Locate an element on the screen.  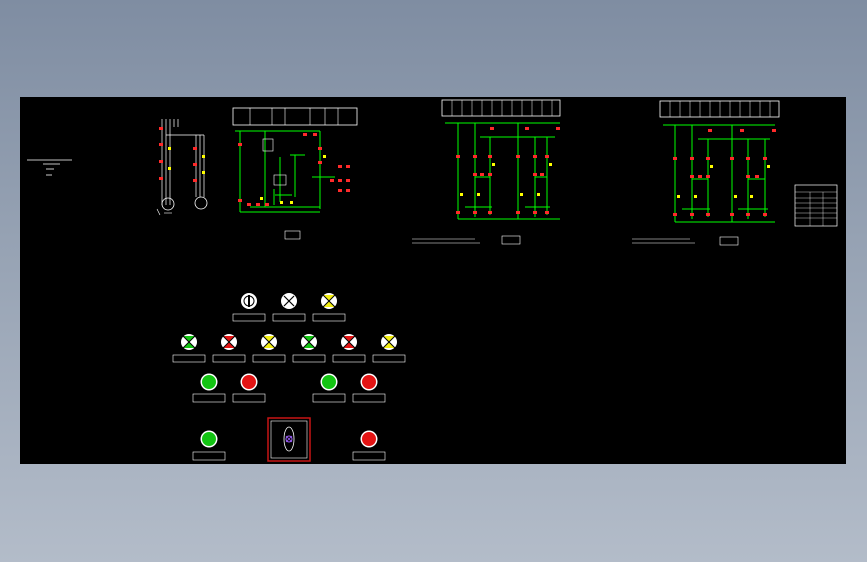
button-row-bottom is located at coordinates (289, 439).